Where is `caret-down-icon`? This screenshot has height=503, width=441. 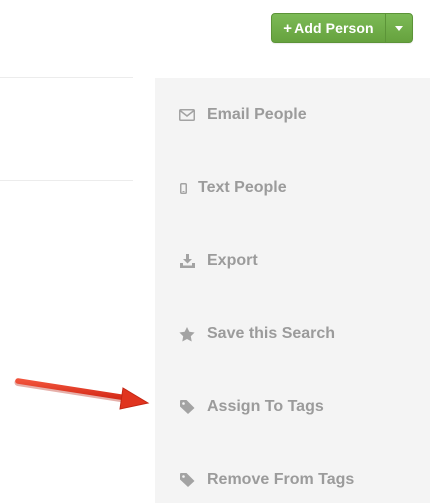 caret-down-icon is located at coordinates (399, 28).